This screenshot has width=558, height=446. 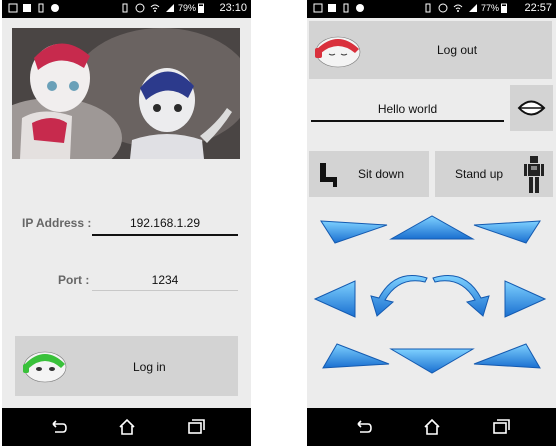 What do you see at coordinates (490, 8) in the screenshot?
I see `battery-percent: 77%` at bounding box center [490, 8].